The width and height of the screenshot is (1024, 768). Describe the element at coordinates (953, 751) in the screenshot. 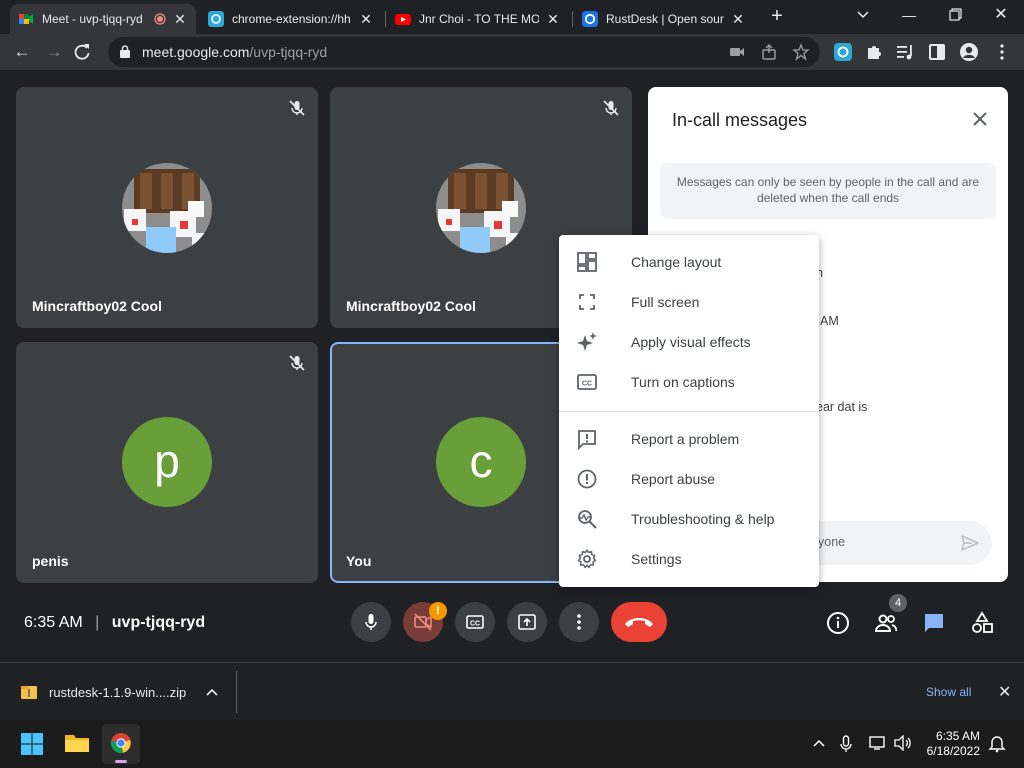

I see `clock-date: 6/18/2022` at that location.